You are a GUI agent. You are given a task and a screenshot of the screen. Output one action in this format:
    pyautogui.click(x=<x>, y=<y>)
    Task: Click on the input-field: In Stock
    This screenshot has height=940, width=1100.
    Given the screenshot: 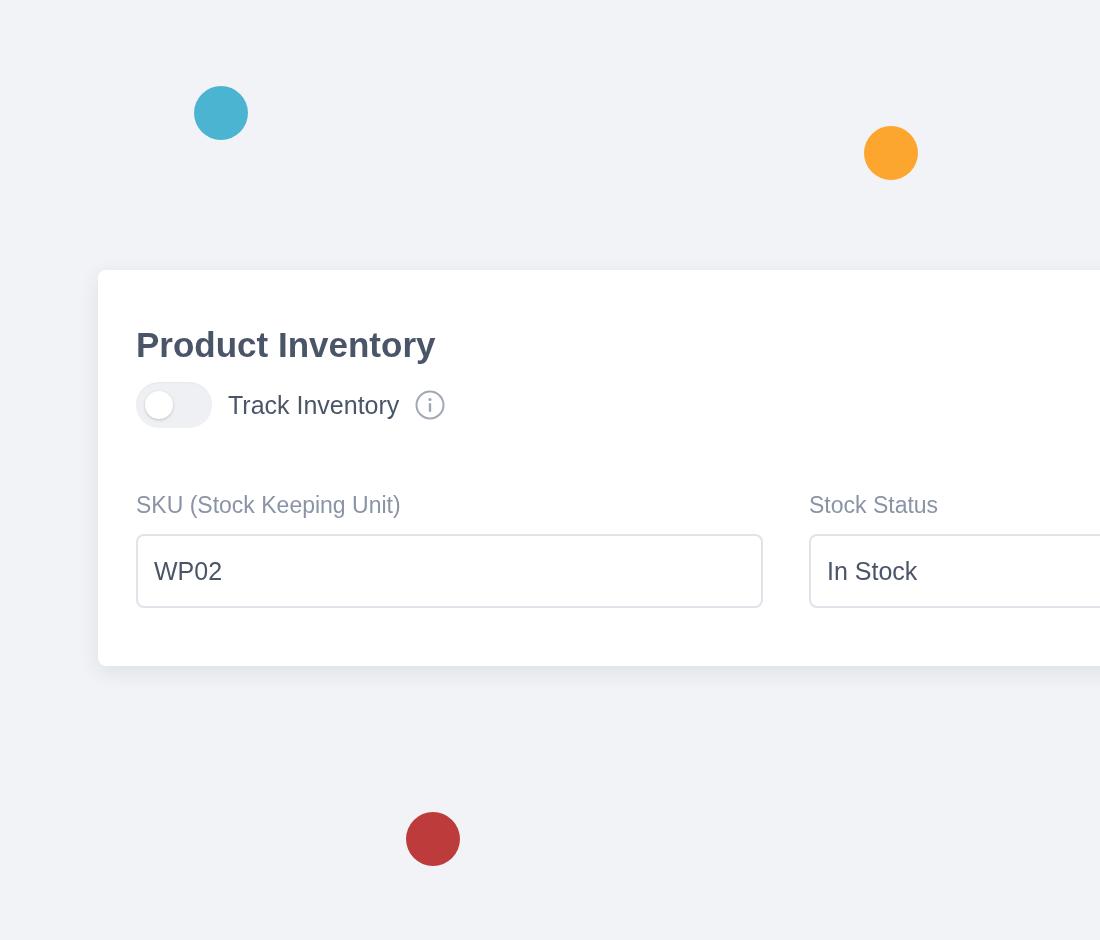 What is the action you would take?
    pyautogui.click(x=954, y=571)
    